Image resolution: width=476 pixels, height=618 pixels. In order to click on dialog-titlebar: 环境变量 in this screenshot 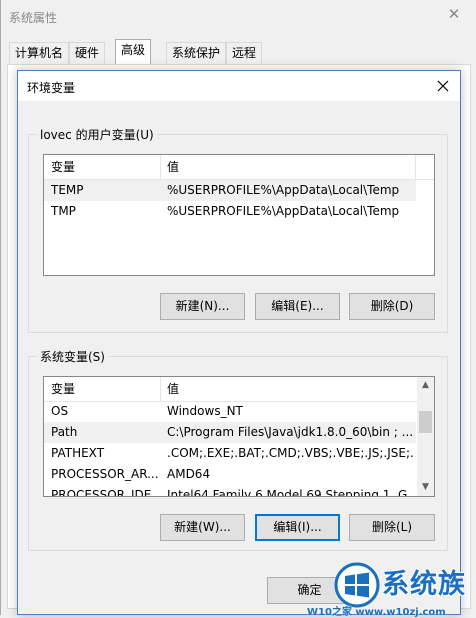, I will do `click(239, 86)`.